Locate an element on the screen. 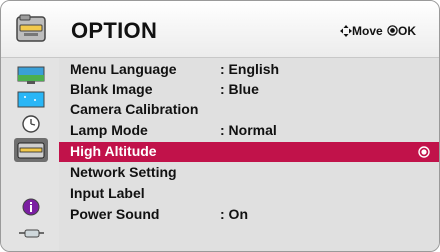 The width and height of the screenshot is (440, 252). move-arrows-icon is located at coordinates (346, 31).